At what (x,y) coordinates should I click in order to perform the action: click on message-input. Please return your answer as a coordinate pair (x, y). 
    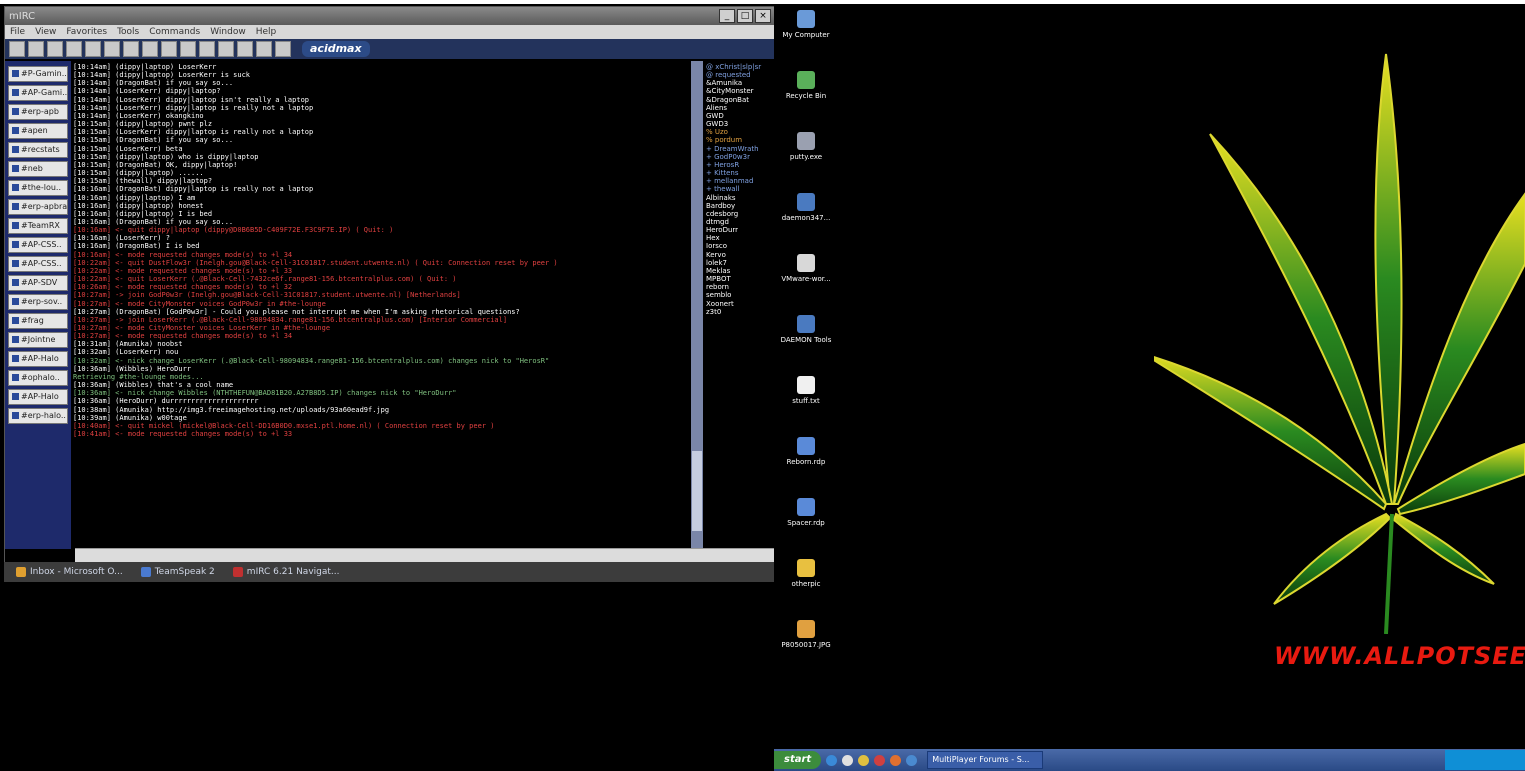
    Looking at the image, I should click on (425, 555).